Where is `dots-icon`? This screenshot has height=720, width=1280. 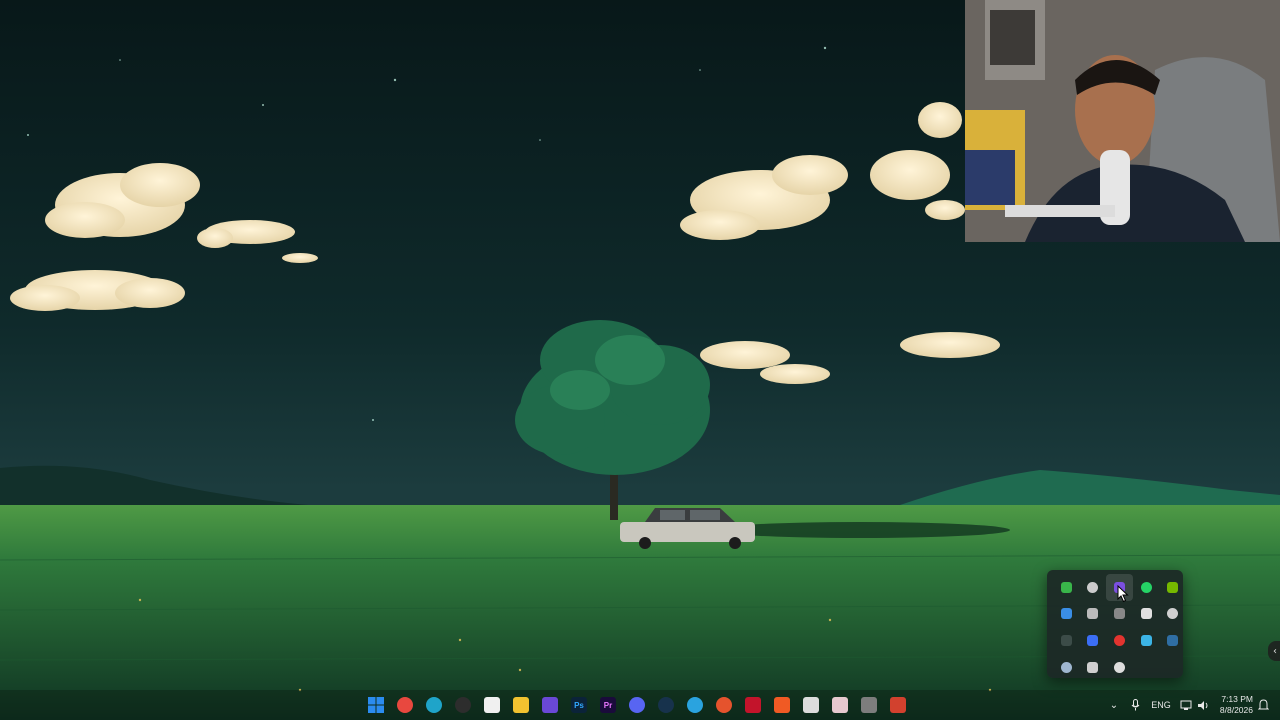
dots-icon is located at coordinates (1119, 614).